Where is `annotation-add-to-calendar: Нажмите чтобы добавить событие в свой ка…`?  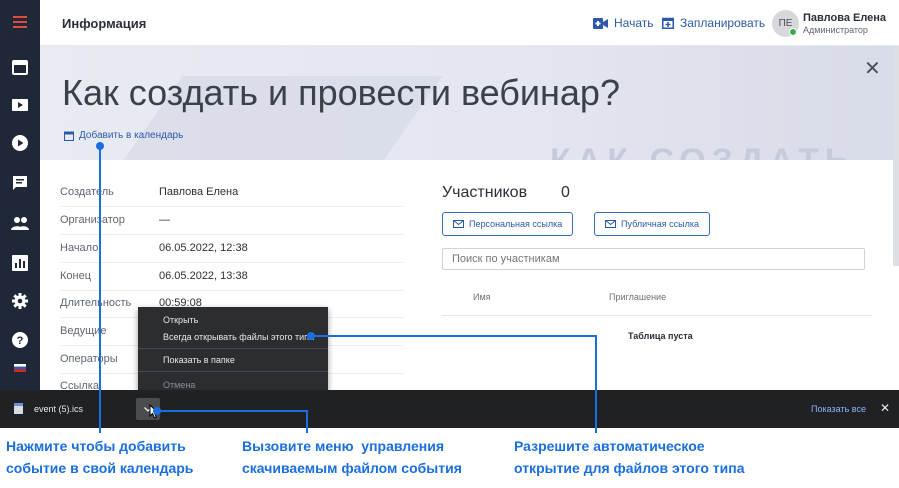
annotation-add-to-calendar: Нажмите чтобы добавить событие в свой ка… is located at coordinates (99, 457).